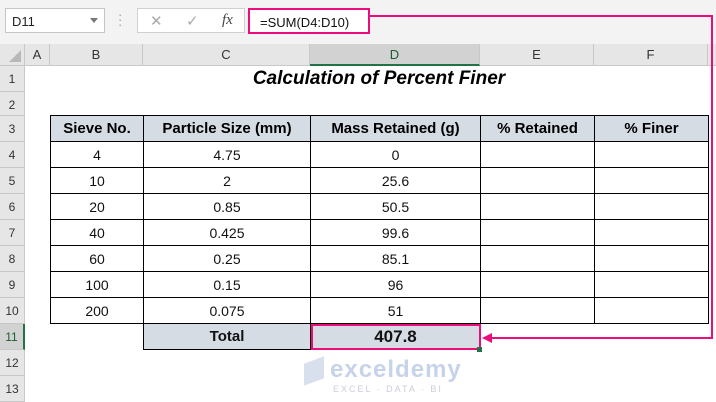 Image resolution: width=716 pixels, height=402 pixels. Describe the element at coordinates (395, 336) in the screenshot. I see `total-value-cell: 407.8` at that location.